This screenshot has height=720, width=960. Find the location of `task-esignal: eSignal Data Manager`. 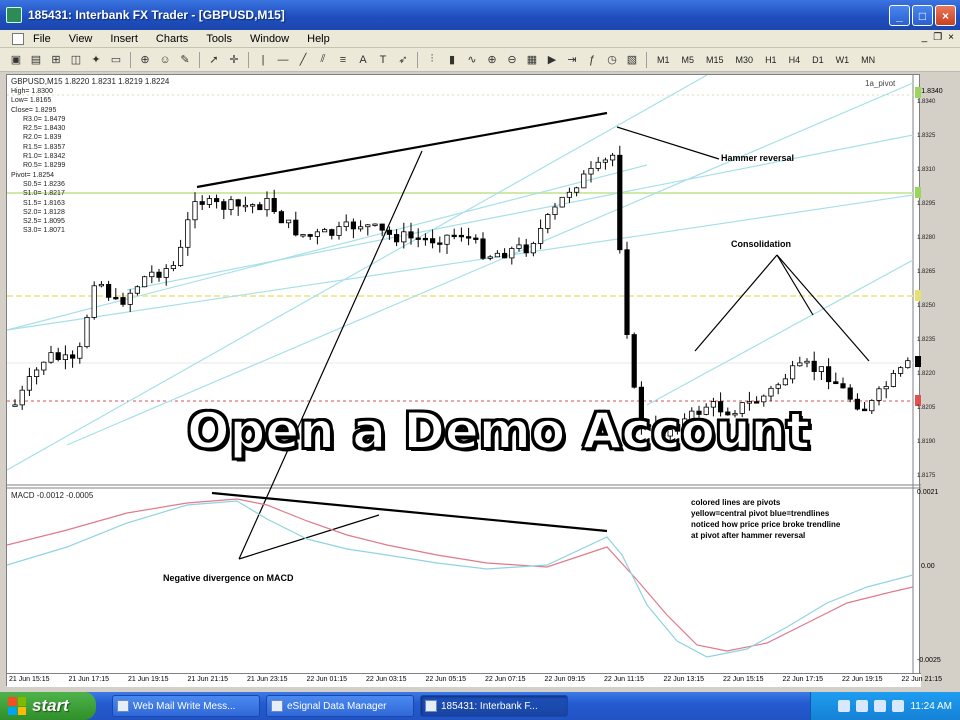

task-esignal: eSignal Data Manager is located at coordinates (340, 706).